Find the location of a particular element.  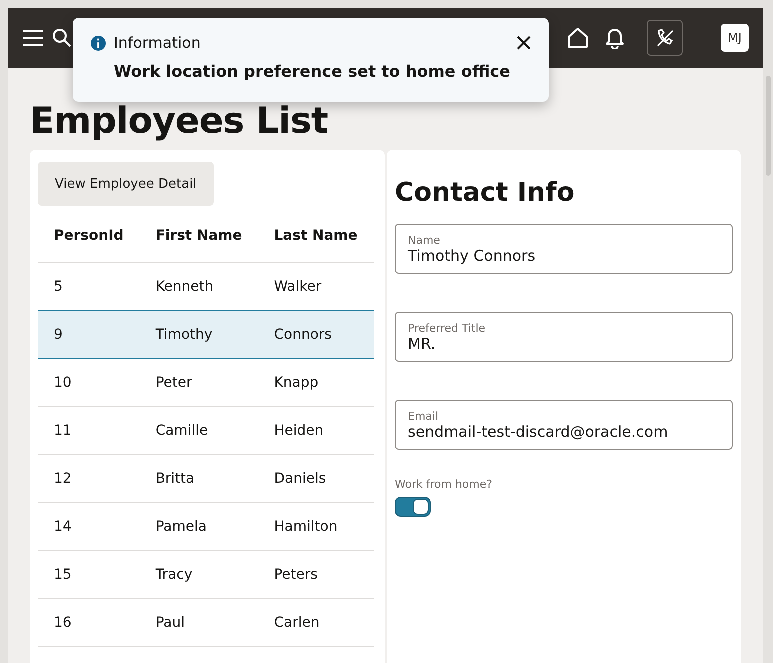

scrollbar-thumb is located at coordinates (768, 126).